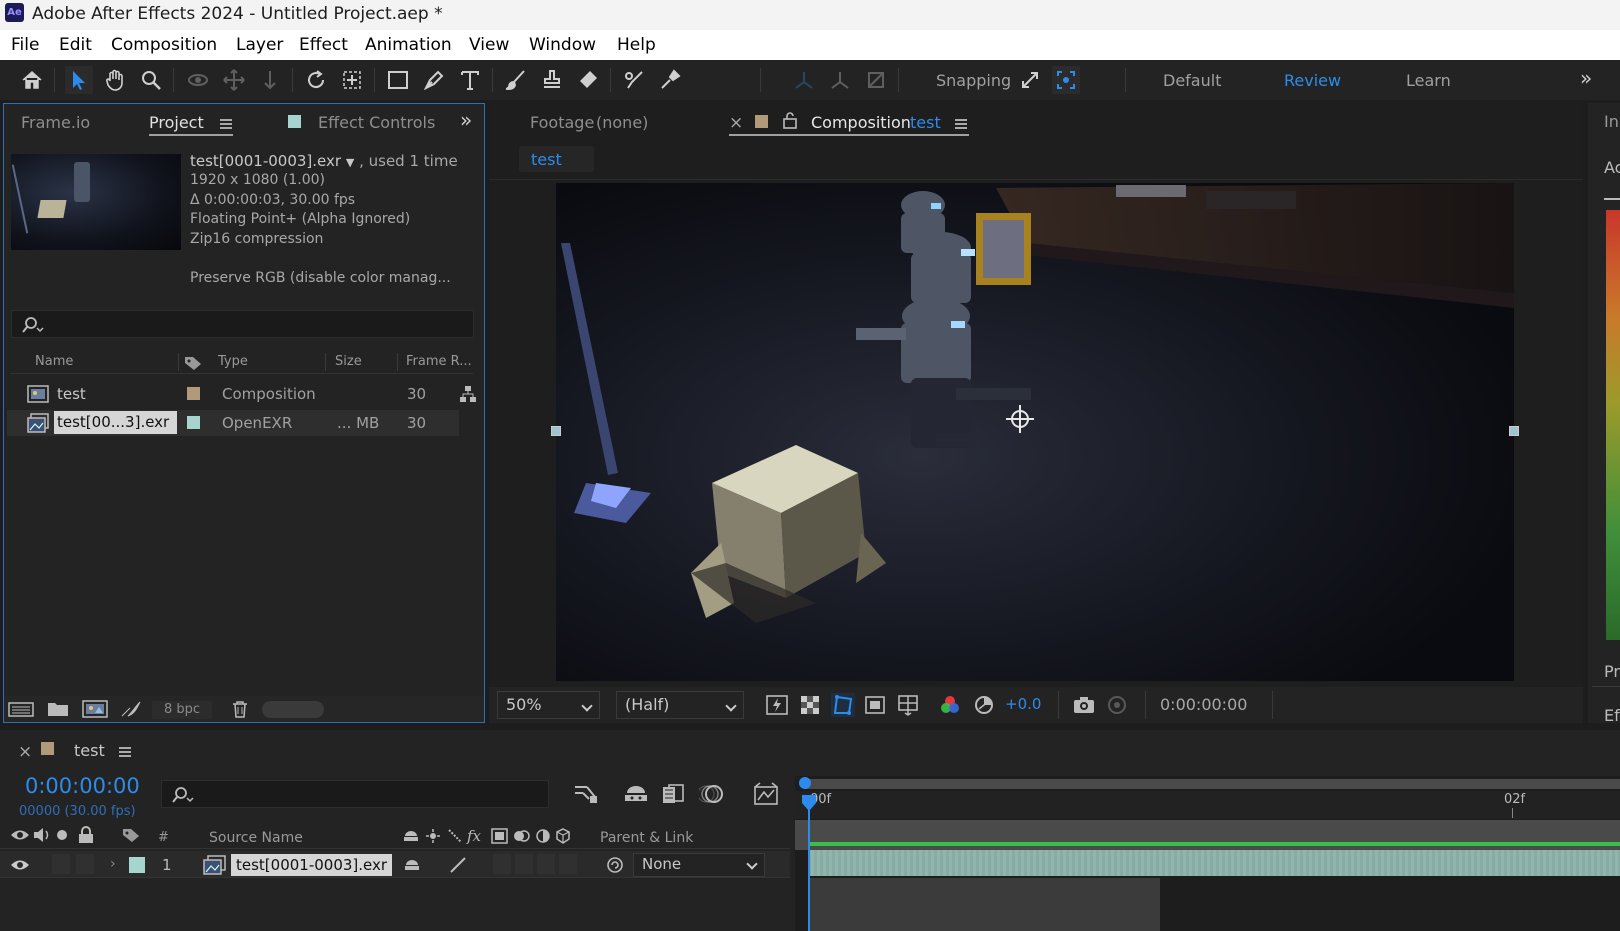 This screenshot has width=1620, height=931. What do you see at coordinates (1514, 431) in the screenshot?
I see `canvas-handle-right` at bounding box center [1514, 431].